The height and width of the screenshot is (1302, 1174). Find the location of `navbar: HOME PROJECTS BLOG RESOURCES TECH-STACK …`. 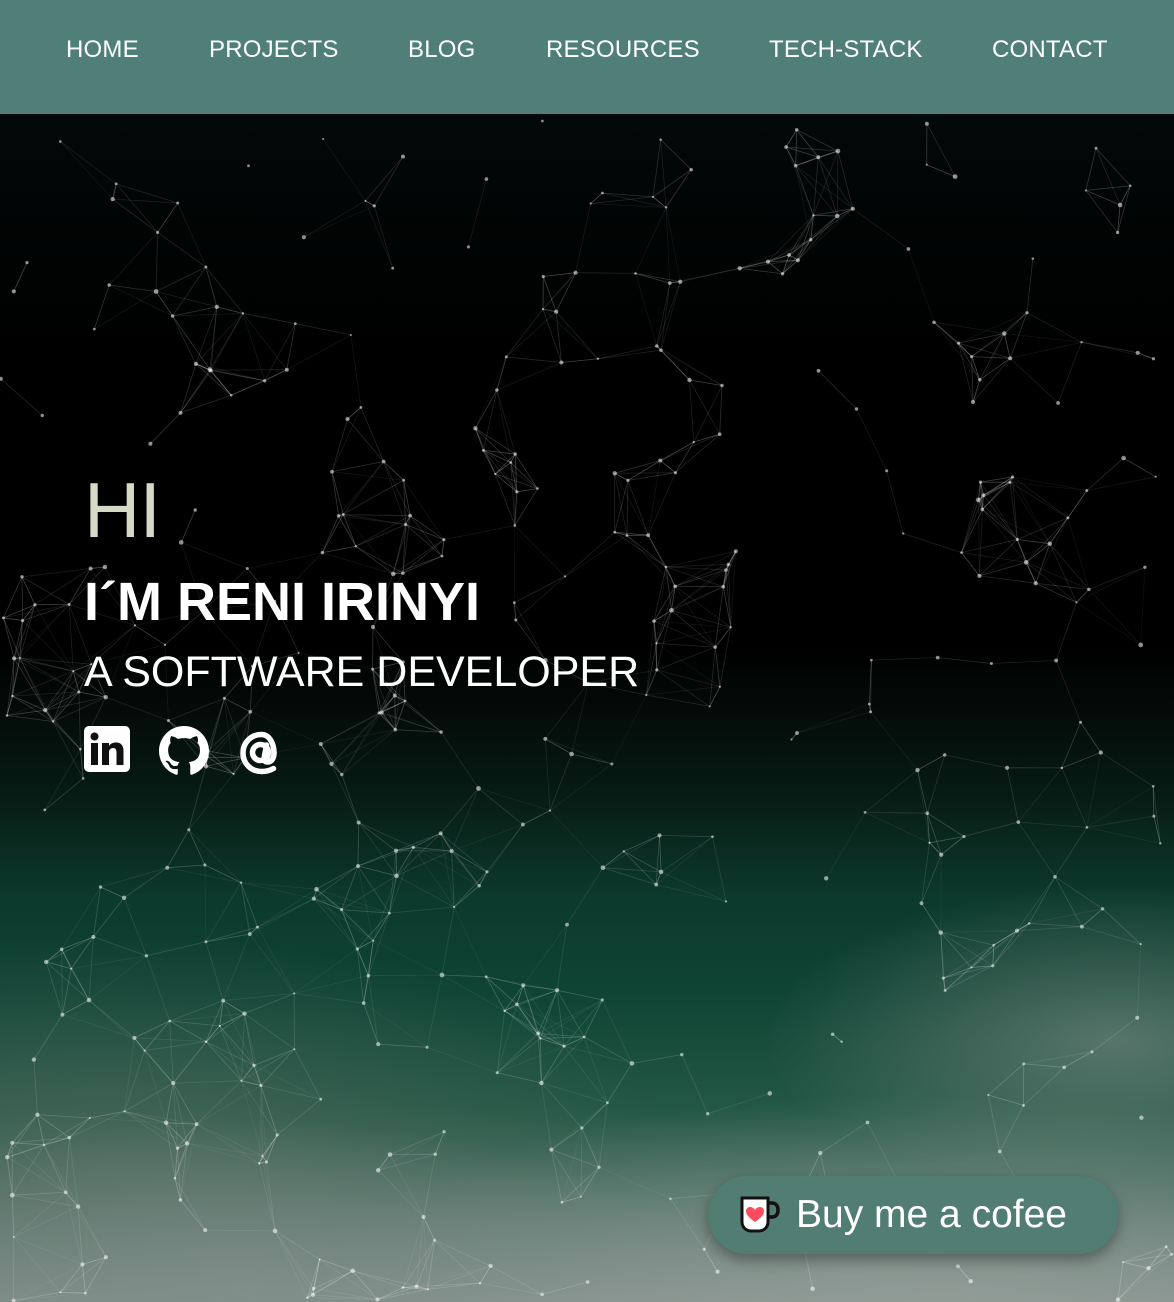

navbar: HOME PROJECTS BLOG RESOURCES TECH-STACK … is located at coordinates (587, 57).